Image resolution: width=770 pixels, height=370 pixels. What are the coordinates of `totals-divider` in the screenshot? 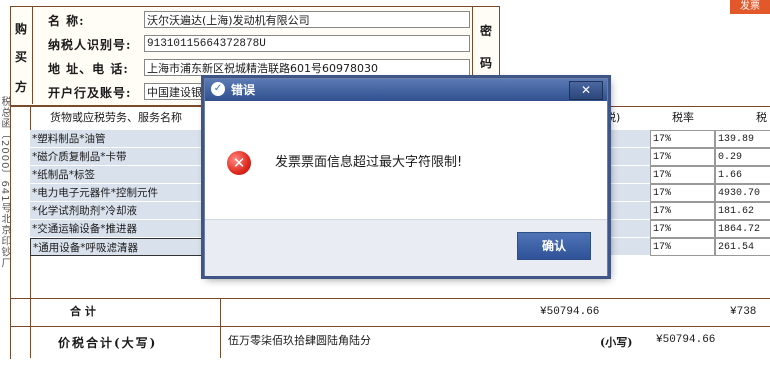 It's located at (390, 298).